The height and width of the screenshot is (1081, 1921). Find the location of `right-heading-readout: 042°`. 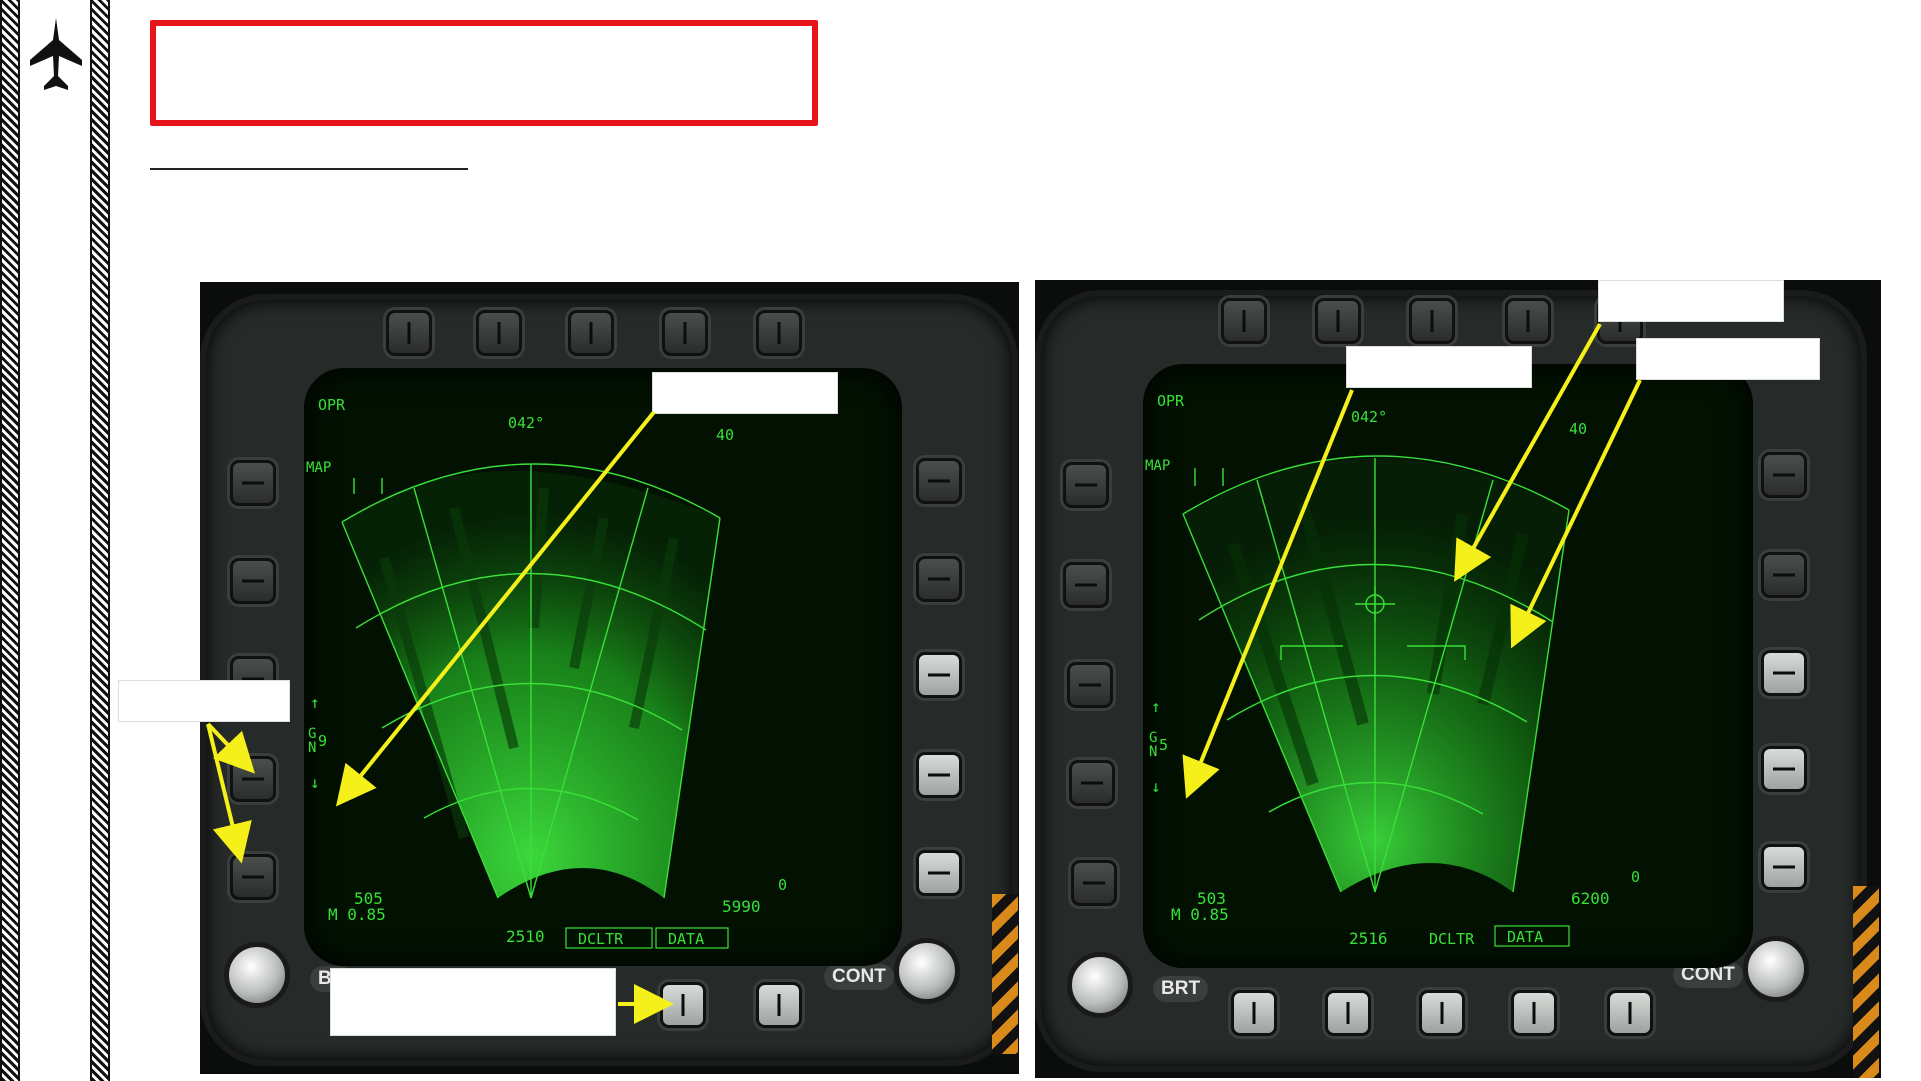

right-heading-readout: 042° is located at coordinates (1369, 417).